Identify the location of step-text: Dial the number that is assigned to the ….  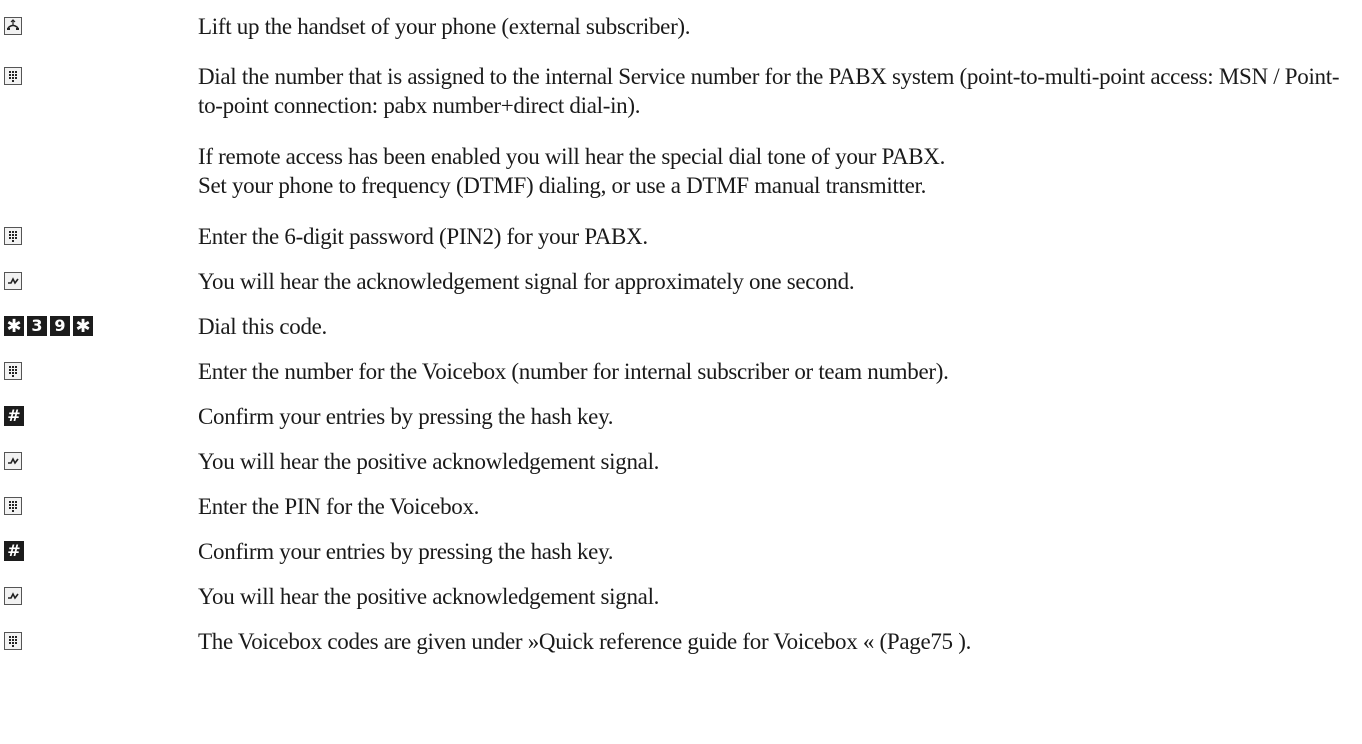
(769, 91).